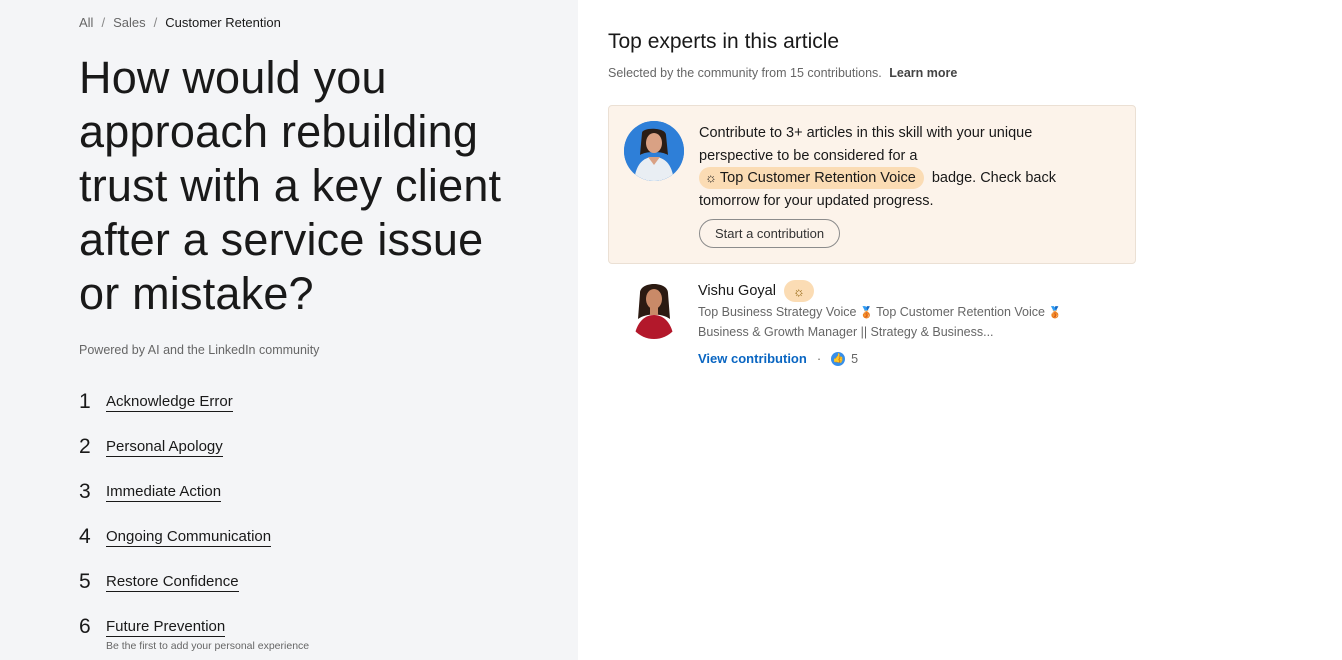  Describe the element at coordinates (817, 178) in the screenshot. I see `badge-label: Top Customer Retention Voice` at that location.